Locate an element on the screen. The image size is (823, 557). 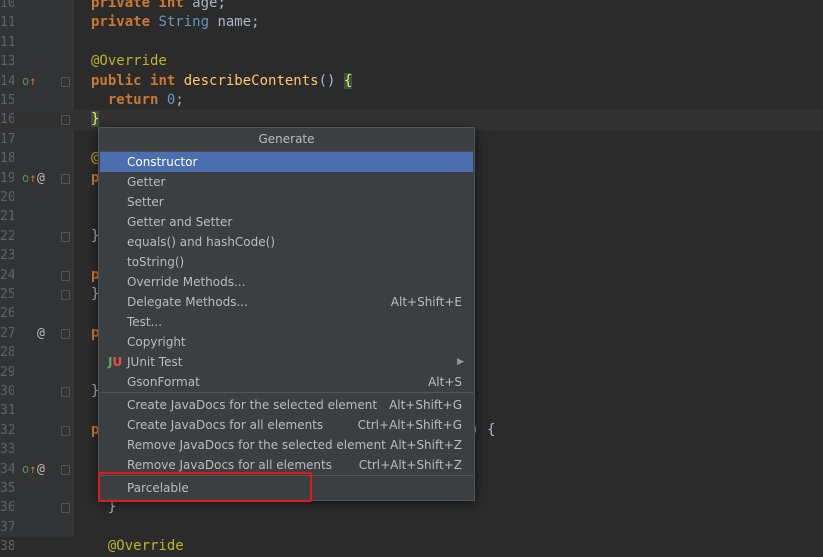
code-token: describeContents is located at coordinates (251, 80).